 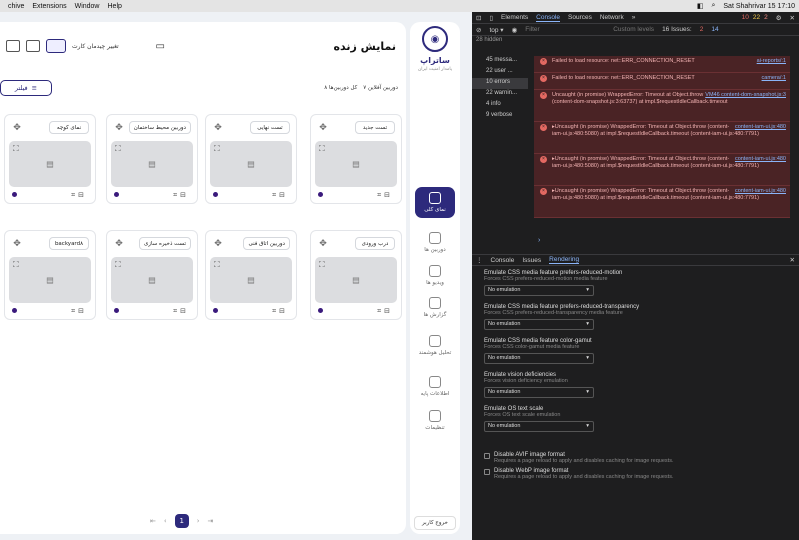 What do you see at coordinates (531, 260) in the screenshot?
I see `drawer-tab-issues: Issues` at bounding box center [531, 260].